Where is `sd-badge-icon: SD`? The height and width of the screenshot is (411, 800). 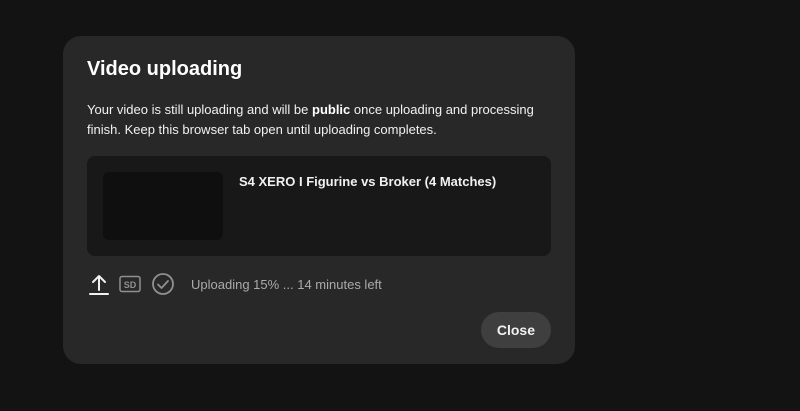
sd-badge-icon: SD is located at coordinates (130, 284).